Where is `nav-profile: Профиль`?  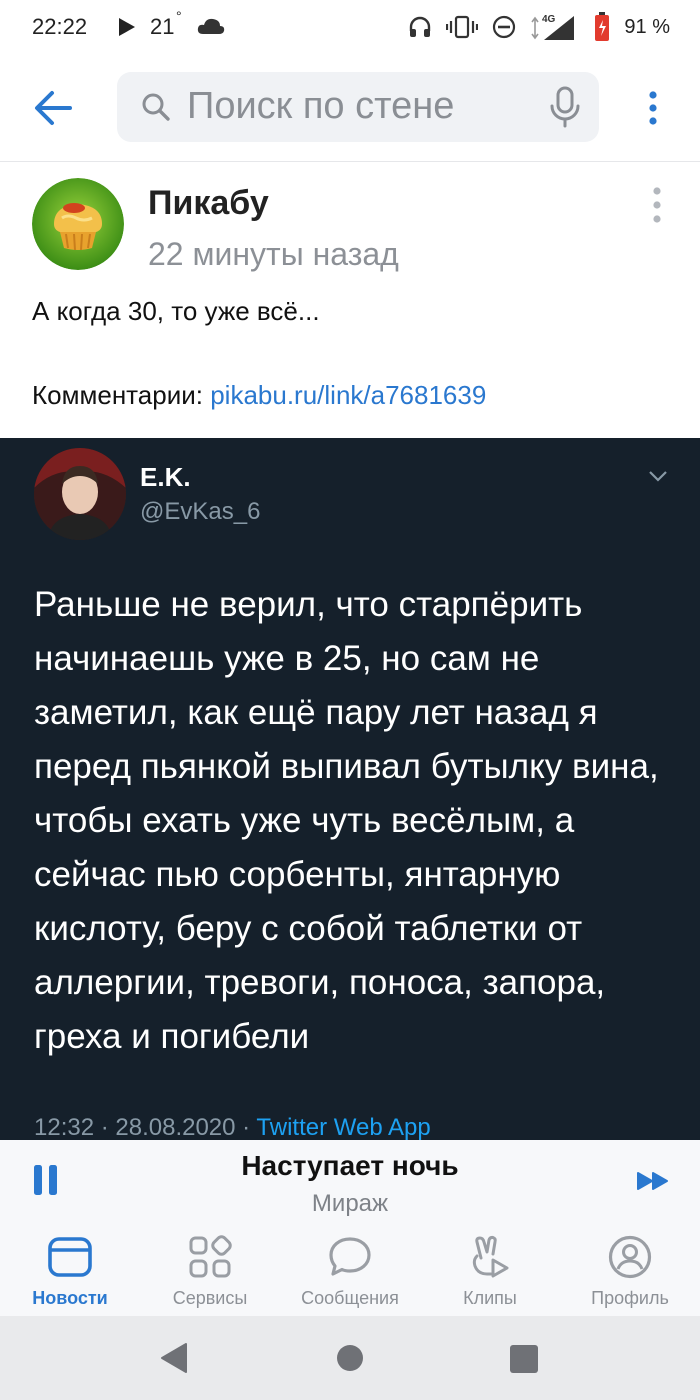 nav-profile: Профиль is located at coordinates (630, 1271).